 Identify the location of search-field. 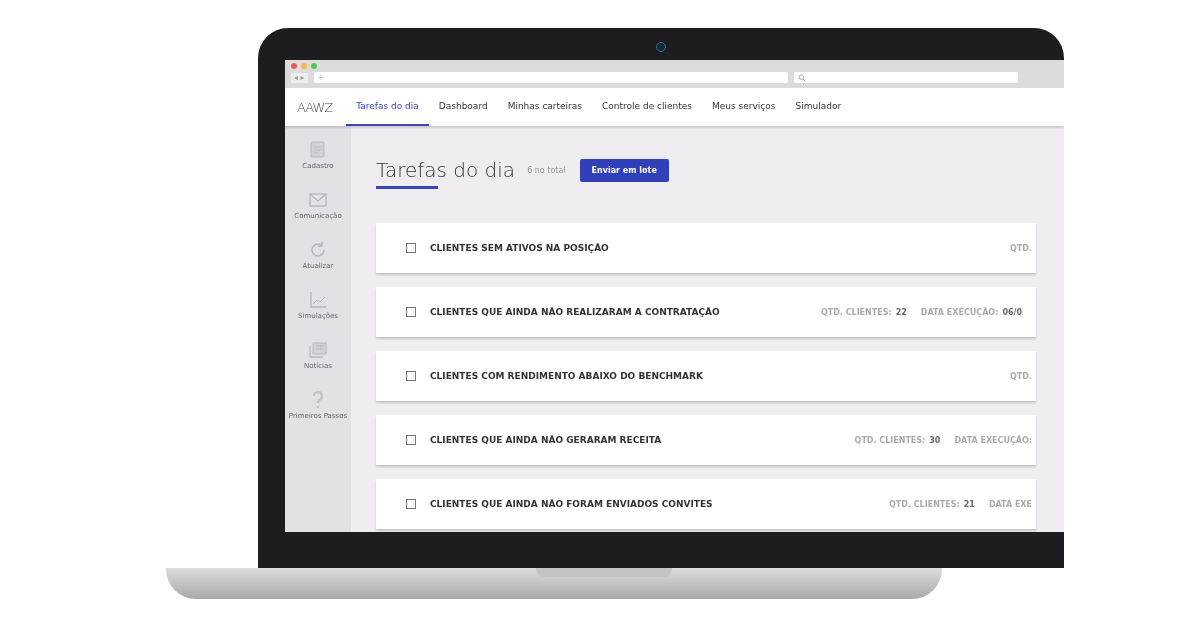
(905, 77).